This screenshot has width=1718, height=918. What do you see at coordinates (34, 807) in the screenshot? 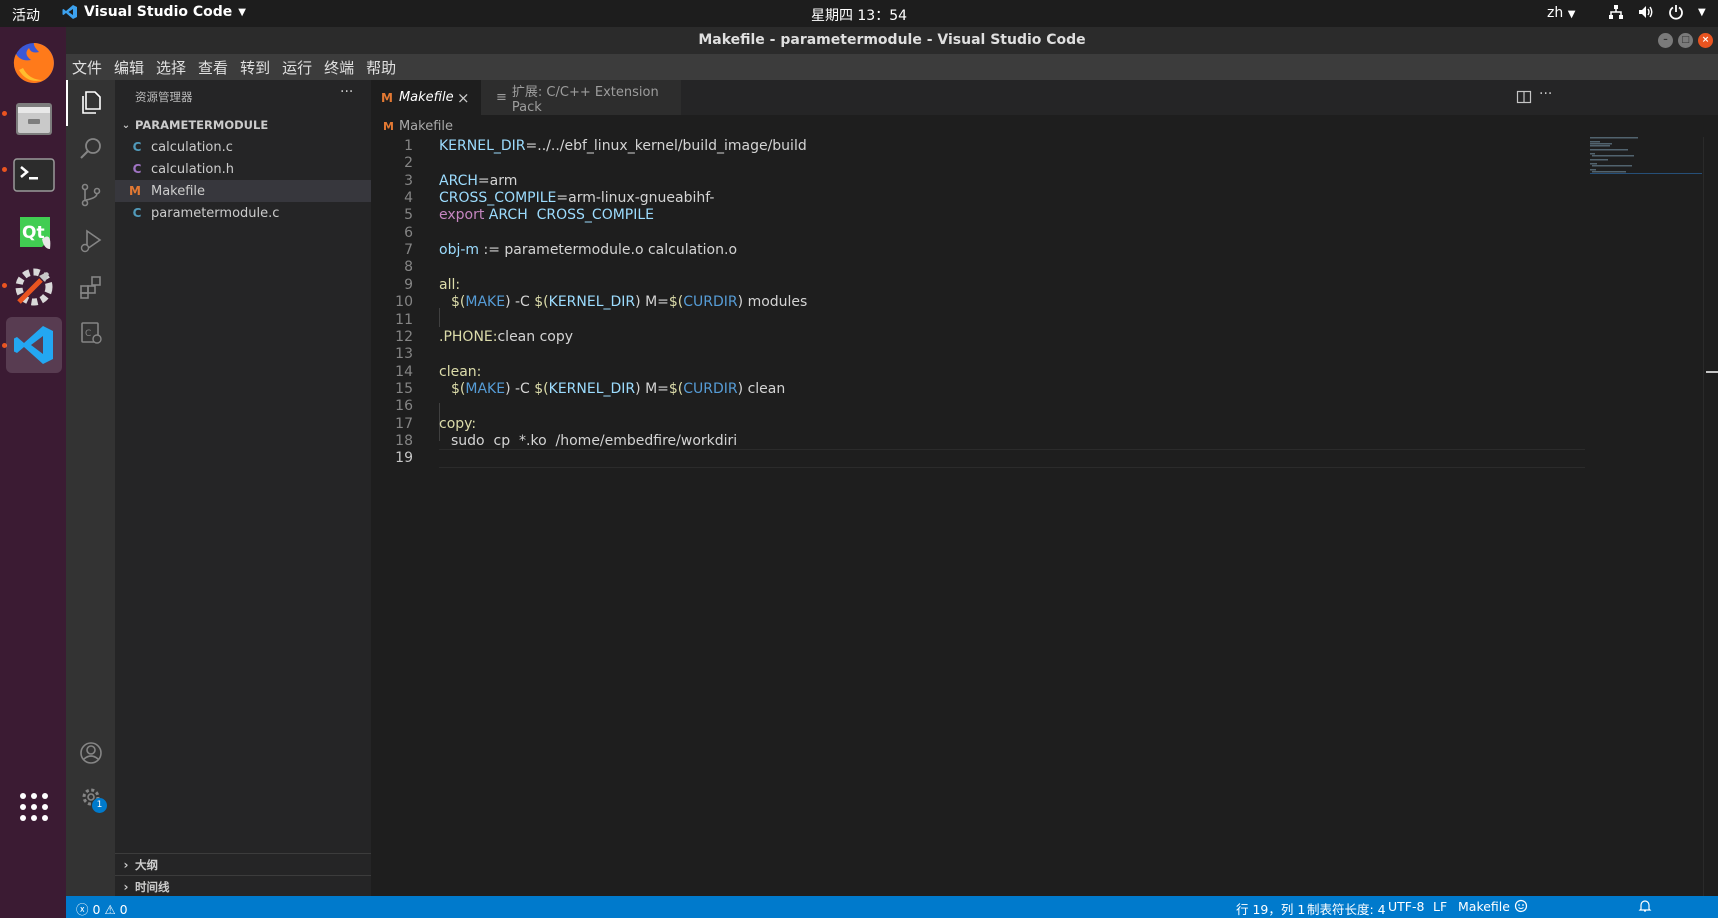
I see `apps-grid-icon` at bounding box center [34, 807].